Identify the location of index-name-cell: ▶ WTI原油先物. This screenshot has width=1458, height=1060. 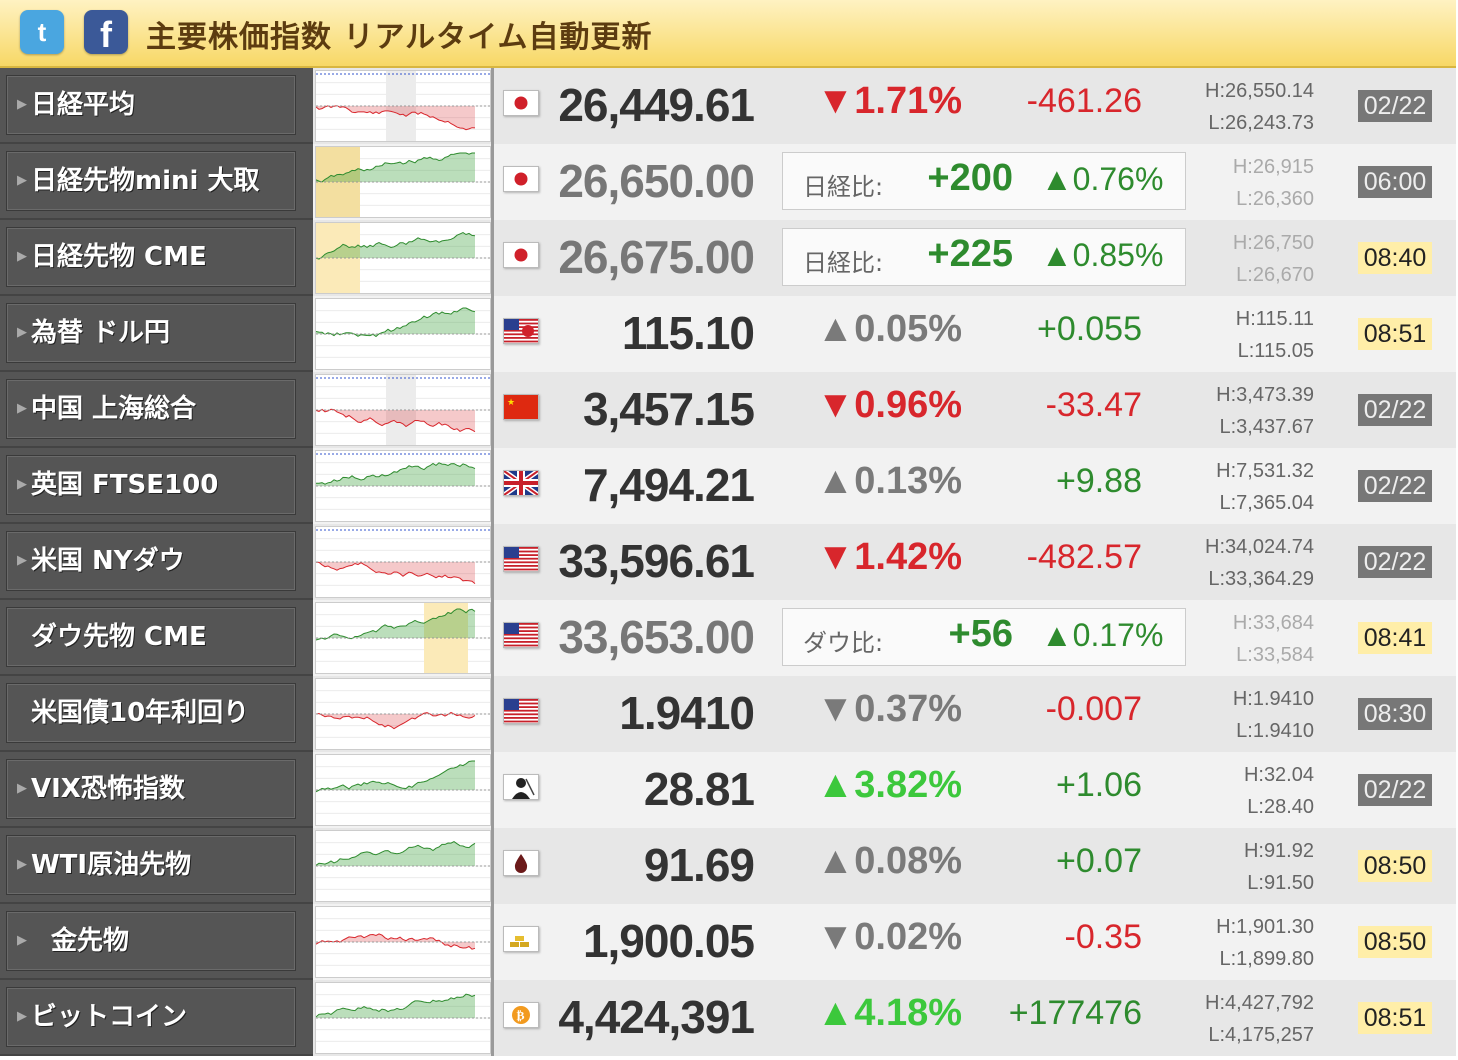
(156, 866).